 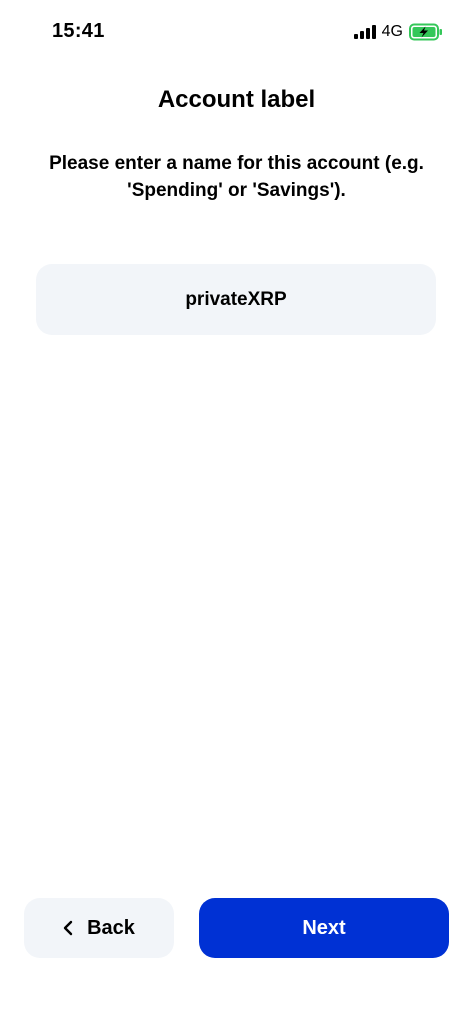 I want to click on account-label-input, so click(x=236, y=299).